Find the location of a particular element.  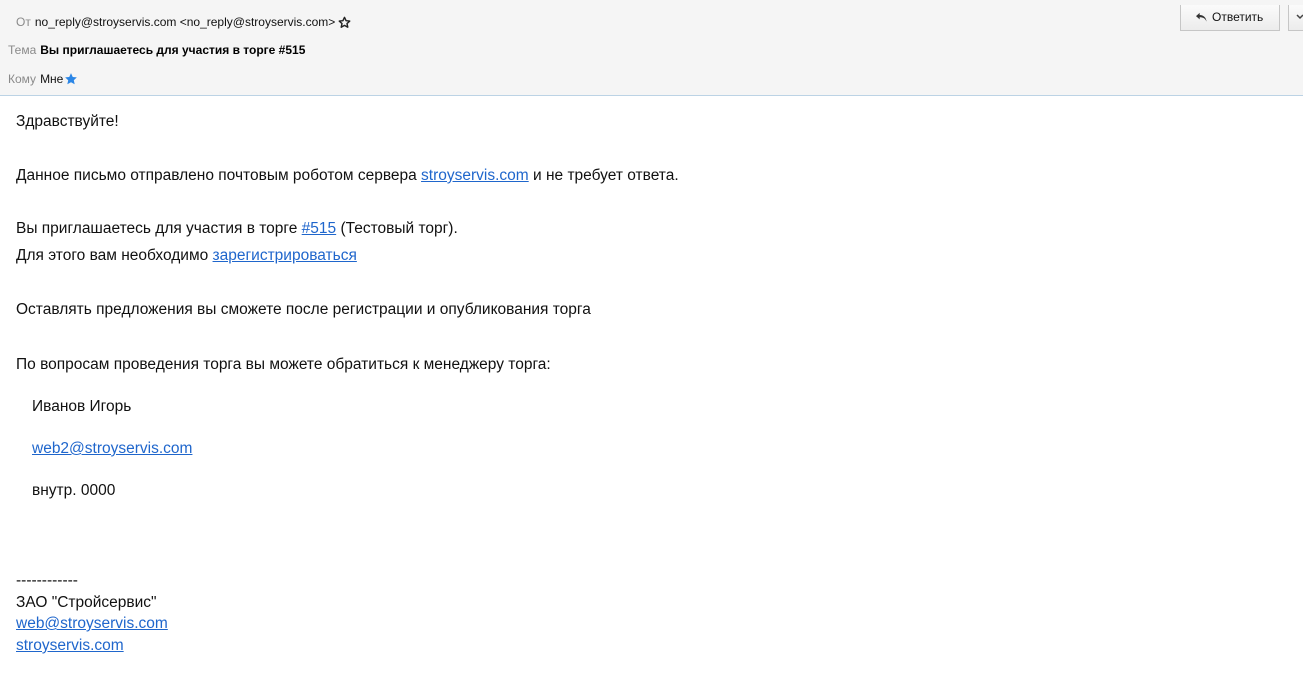

star-filled-icon is located at coordinates (71, 82).